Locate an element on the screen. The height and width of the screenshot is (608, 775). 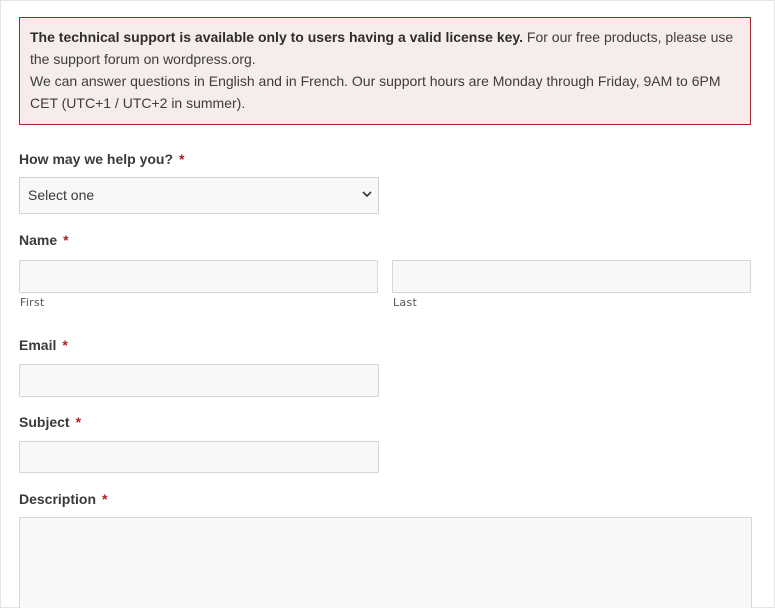
last-name-sublabel: Last is located at coordinates (405, 302).